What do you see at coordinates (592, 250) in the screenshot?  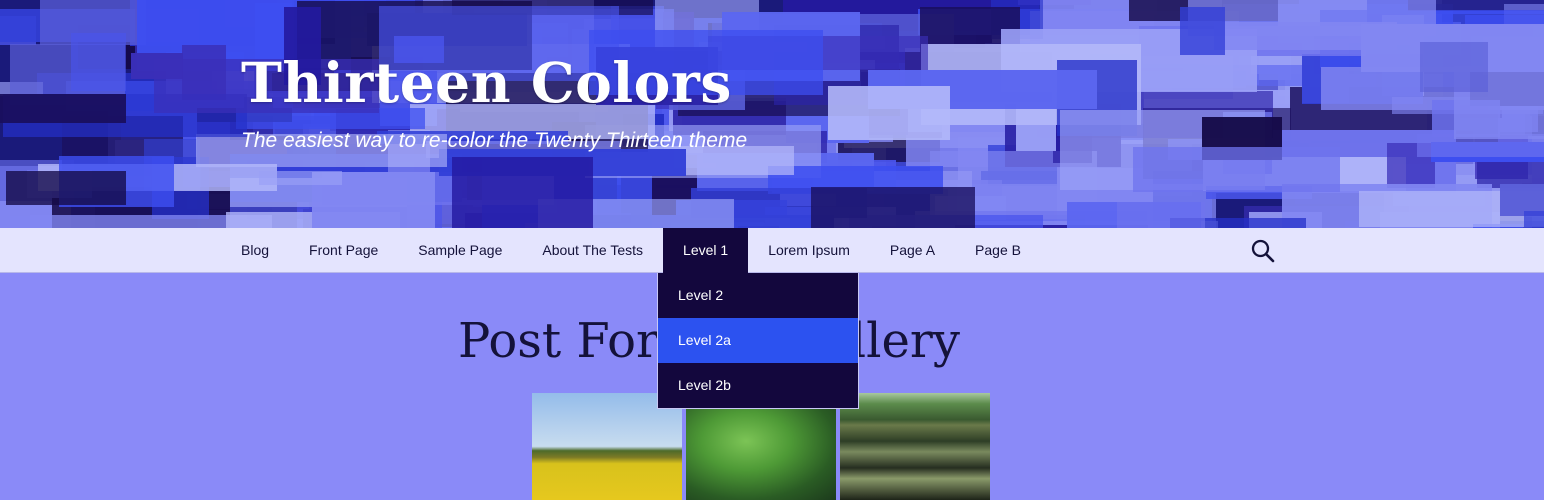 I see `nav-item-about-the-tests: About The Tests` at bounding box center [592, 250].